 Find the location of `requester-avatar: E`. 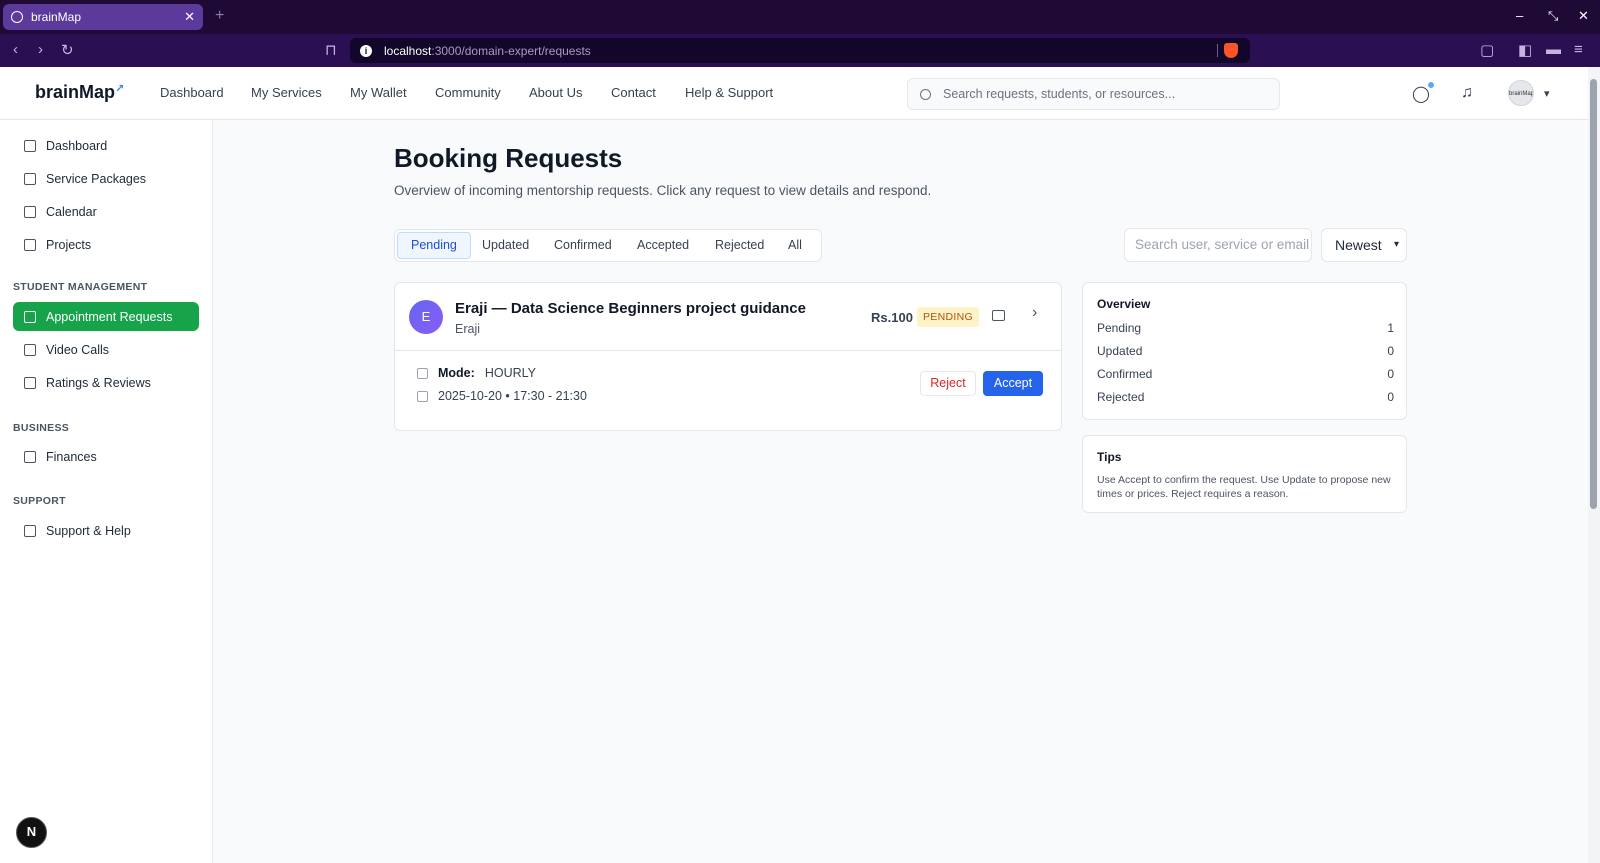

requester-avatar: E is located at coordinates (426, 317).